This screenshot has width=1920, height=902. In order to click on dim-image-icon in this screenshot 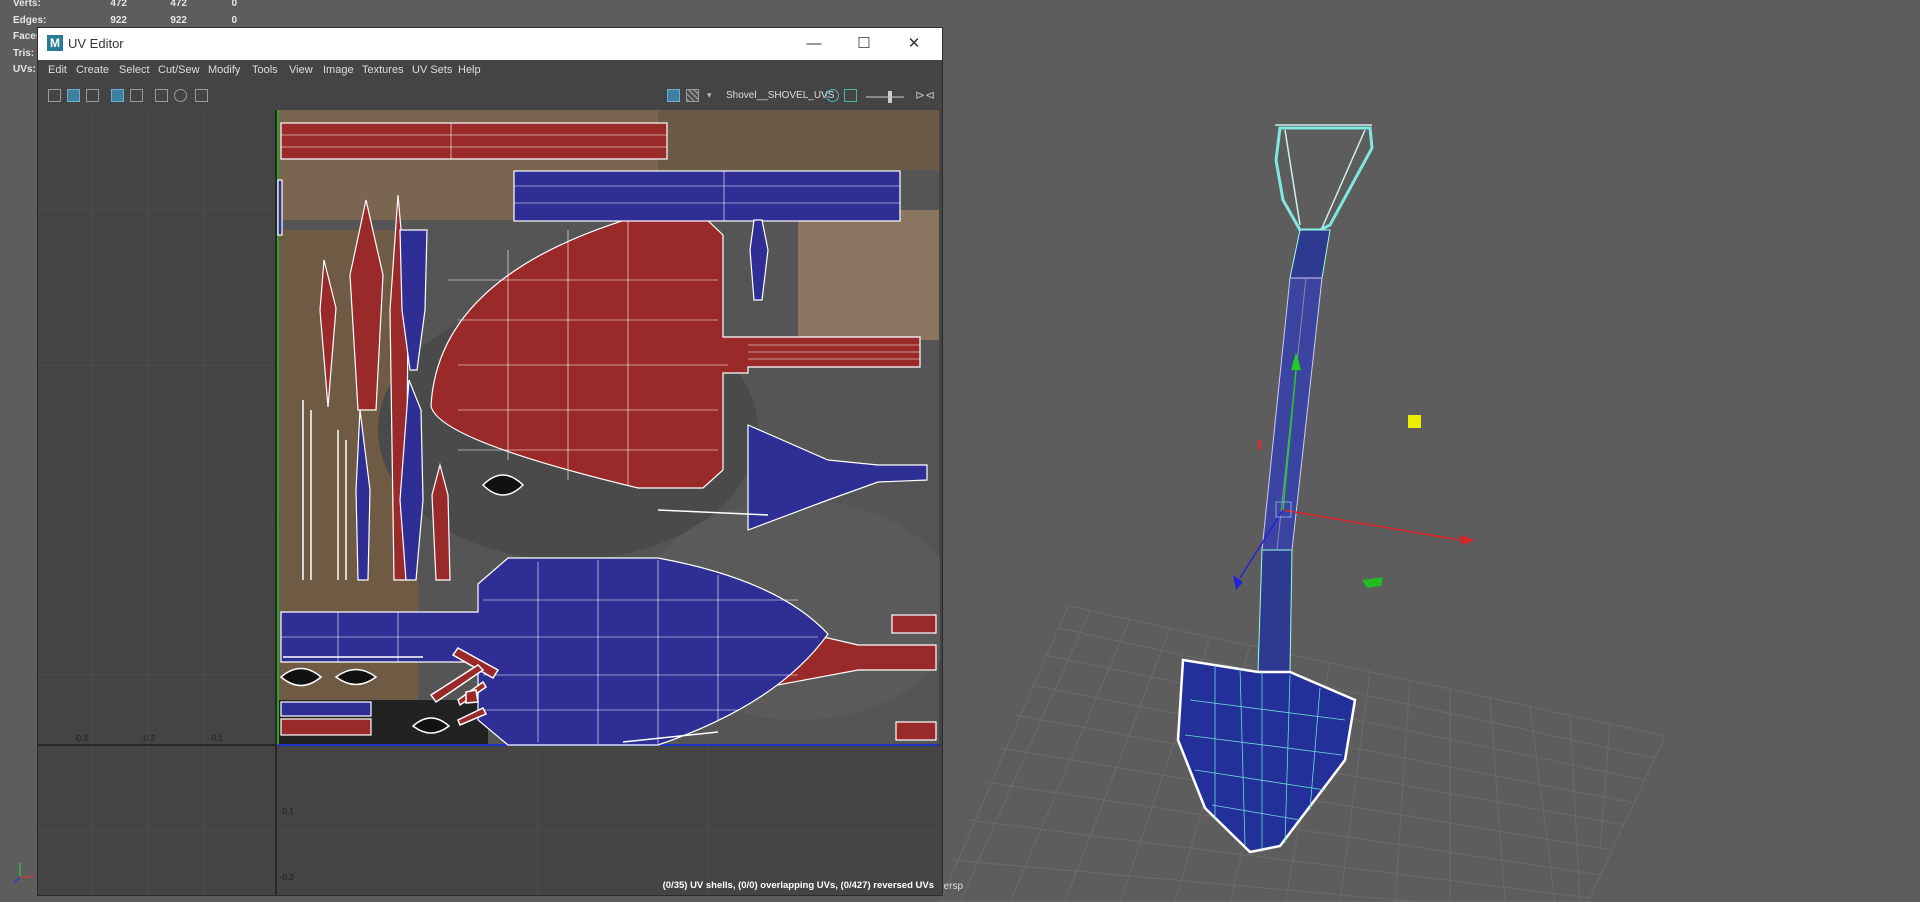, I will do `click(92, 95)`.